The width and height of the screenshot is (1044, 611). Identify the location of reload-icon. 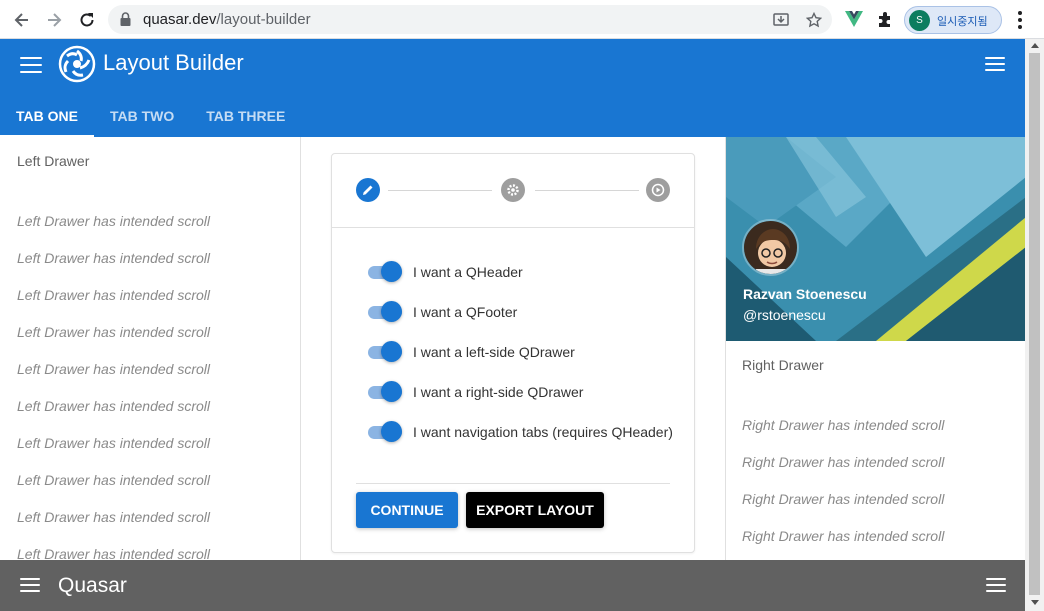
(87, 20).